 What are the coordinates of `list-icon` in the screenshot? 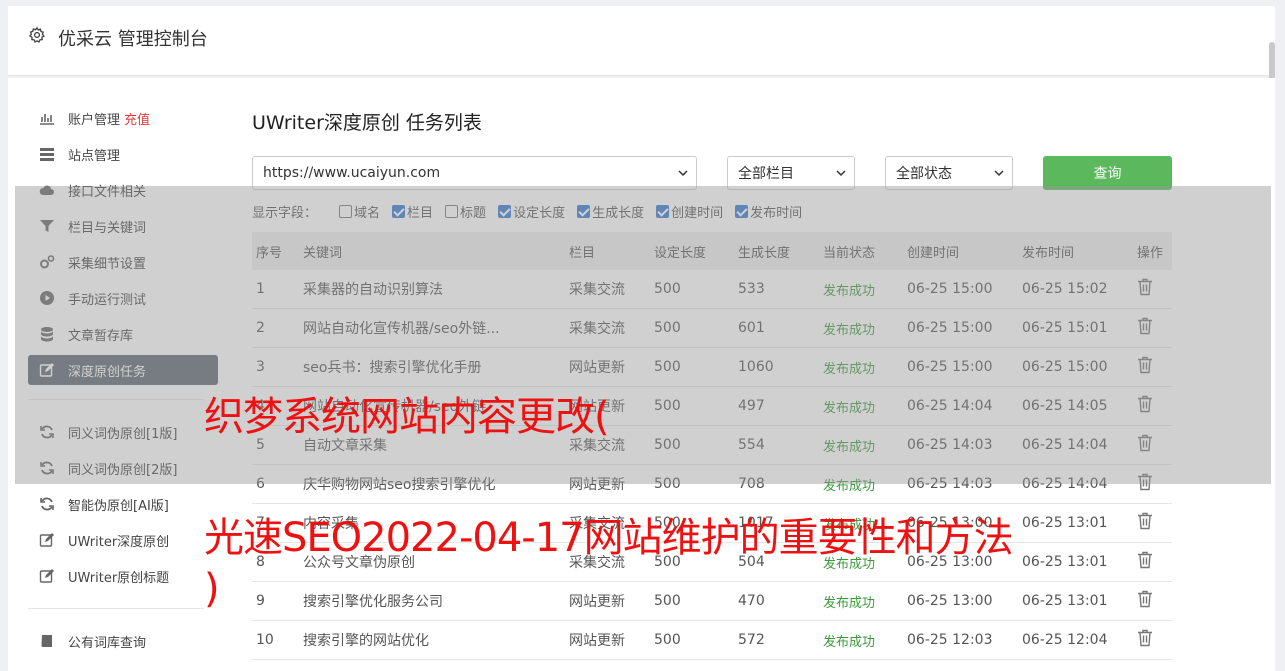 It's located at (47, 154).